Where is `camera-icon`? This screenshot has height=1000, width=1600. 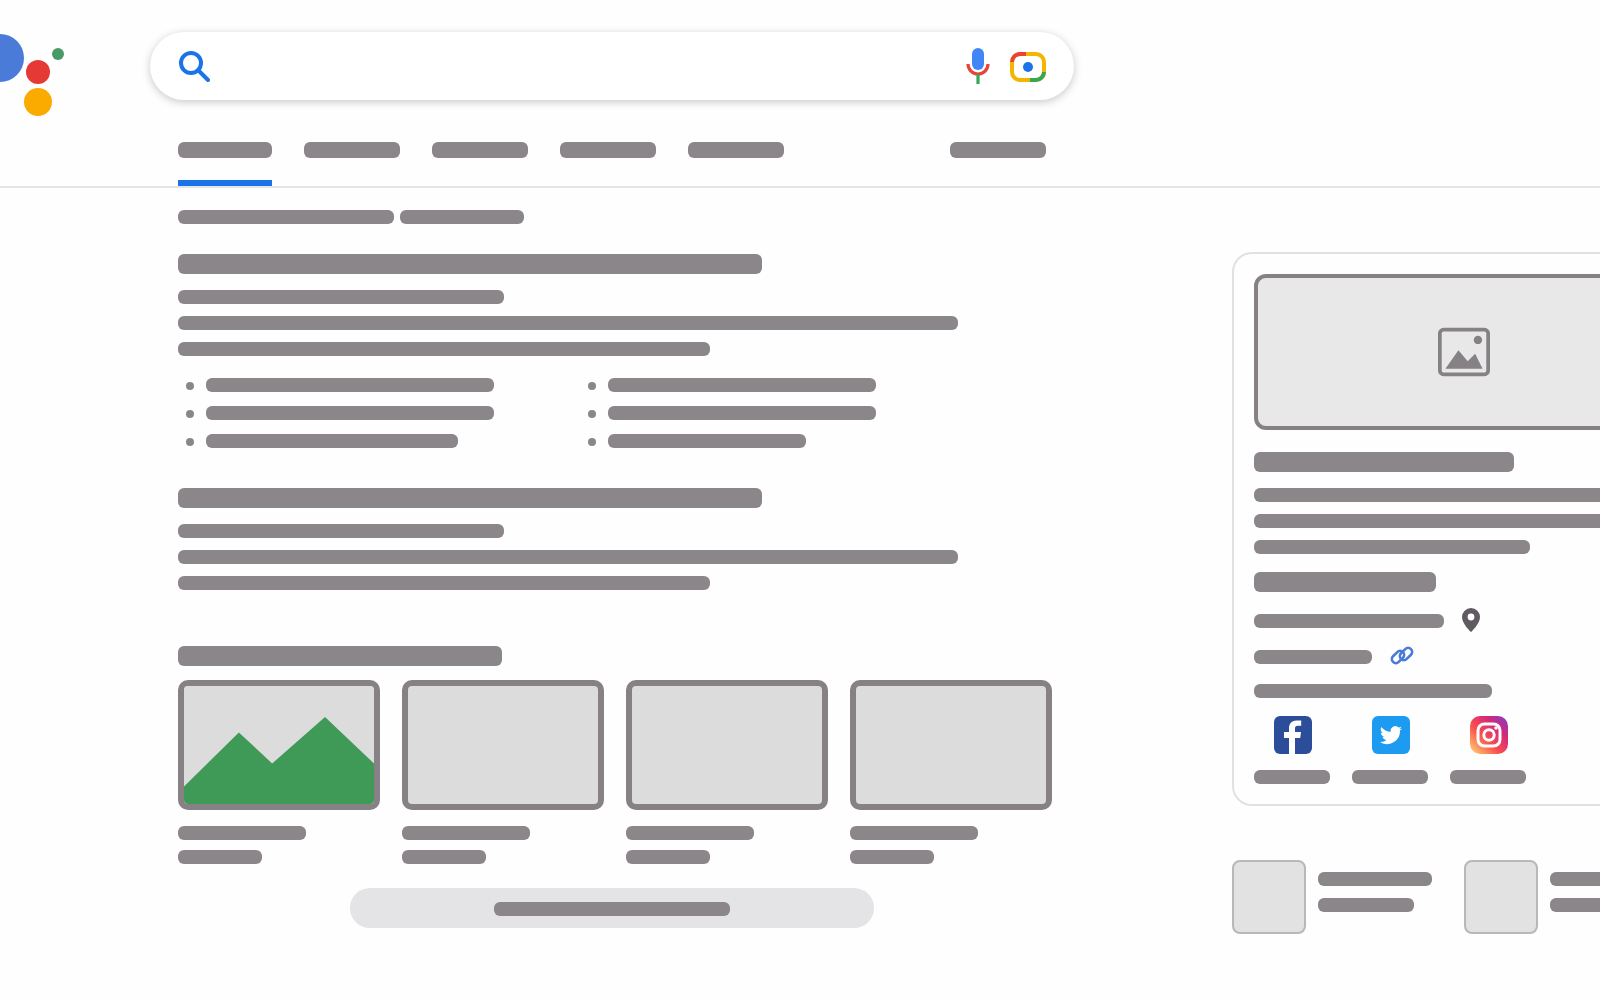
camera-icon is located at coordinates (1028, 66).